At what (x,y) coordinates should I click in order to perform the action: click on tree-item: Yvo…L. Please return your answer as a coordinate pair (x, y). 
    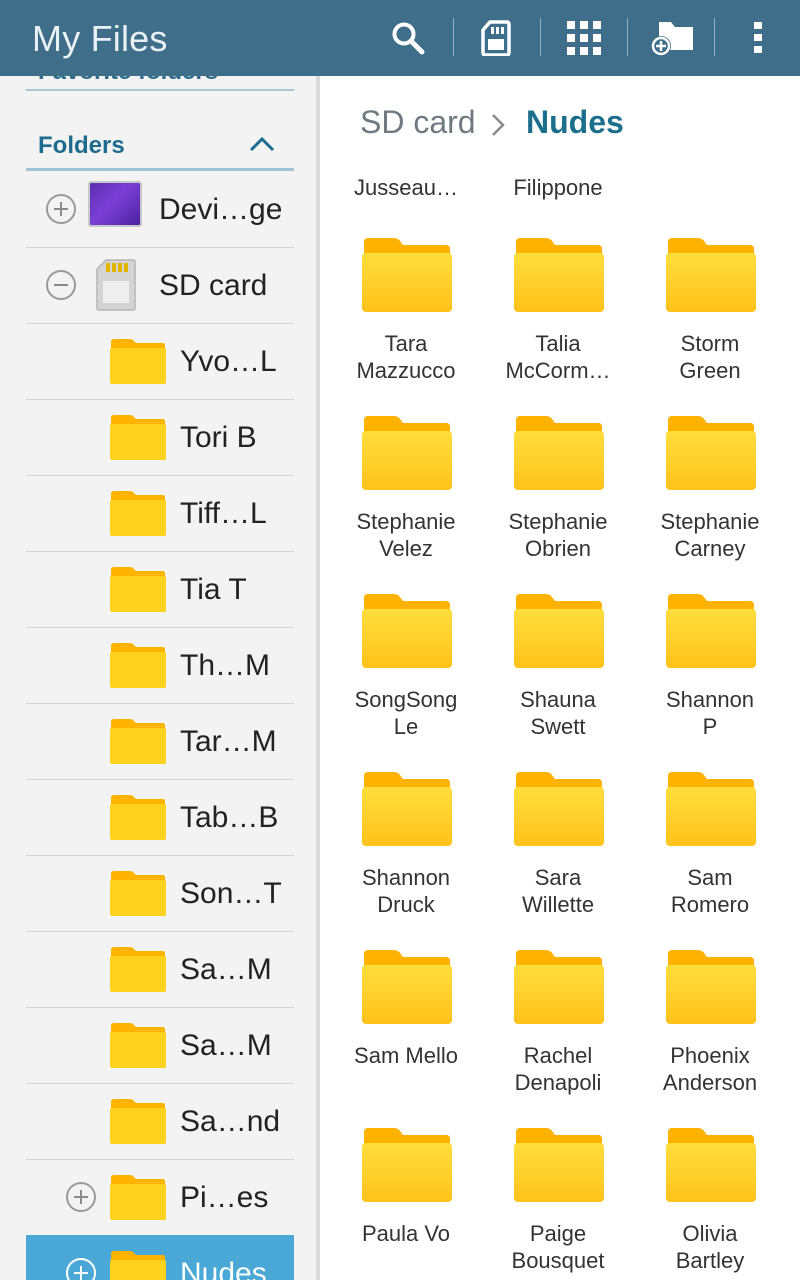
    Looking at the image, I should click on (160, 361).